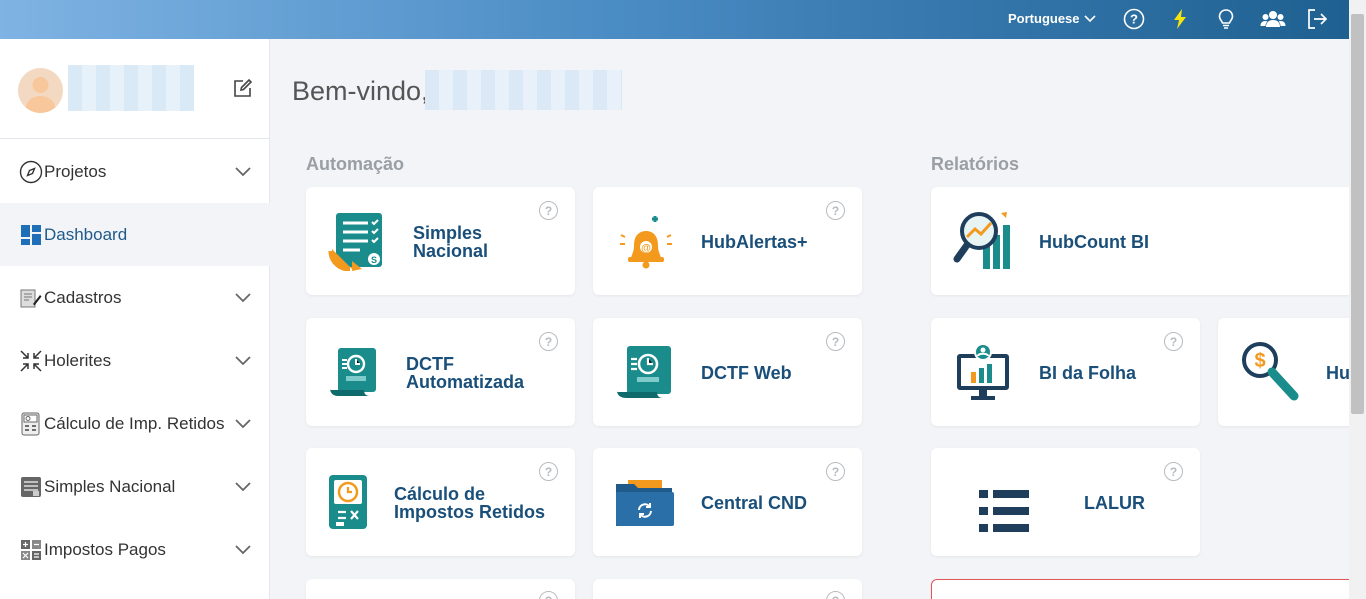 This screenshot has width=1366, height=599. Describe the element at coordinates (683, 19) in the screenshot. I see `top-bar: Portuguese ?` at that location.